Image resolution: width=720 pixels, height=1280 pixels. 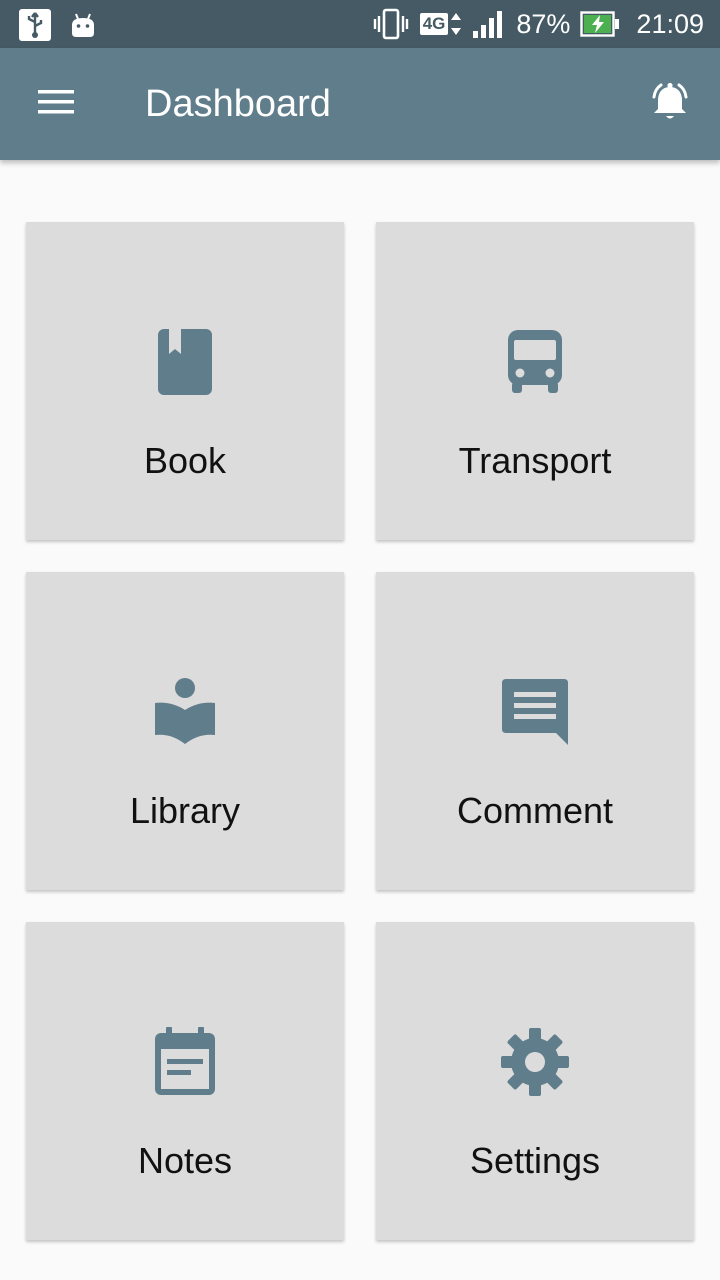 What do you see at coordinates (535, 1062) in the screenshot?
I see `gear-icon` at bounding box center [535, 1062].